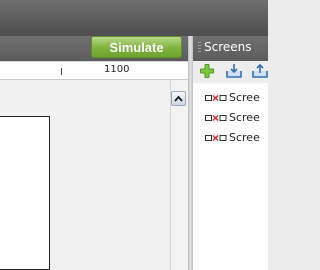 This screenshot has width=320, height=270. I want to click on grip-icon, so click(199, 48).